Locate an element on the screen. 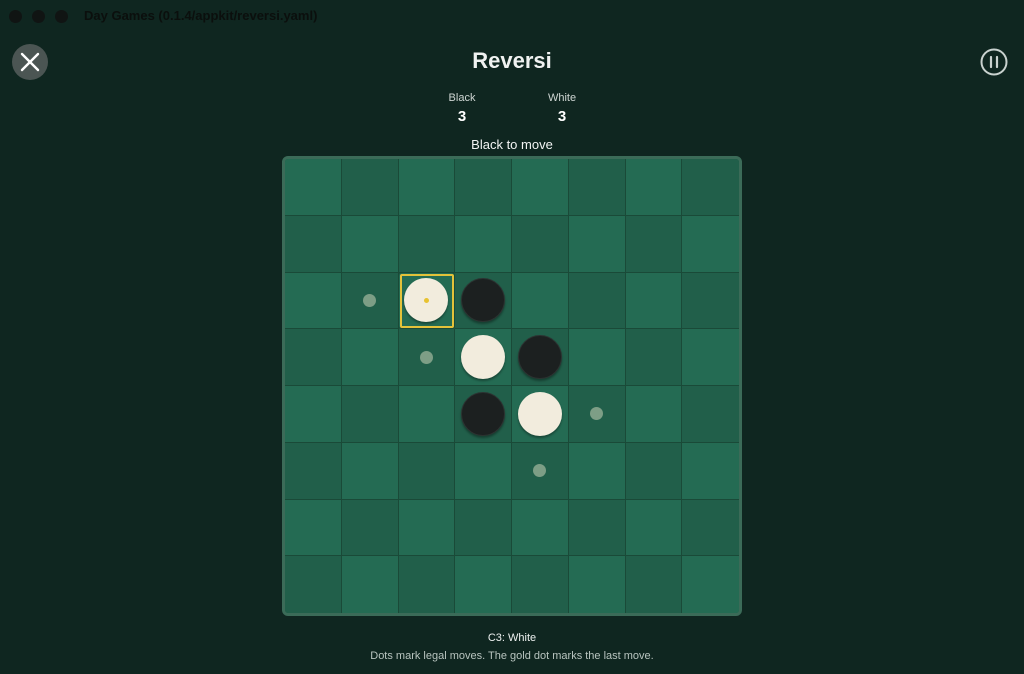 This screenshot has width=1024, height=674. board-cell-e2 is located at coordinates (540, 244).